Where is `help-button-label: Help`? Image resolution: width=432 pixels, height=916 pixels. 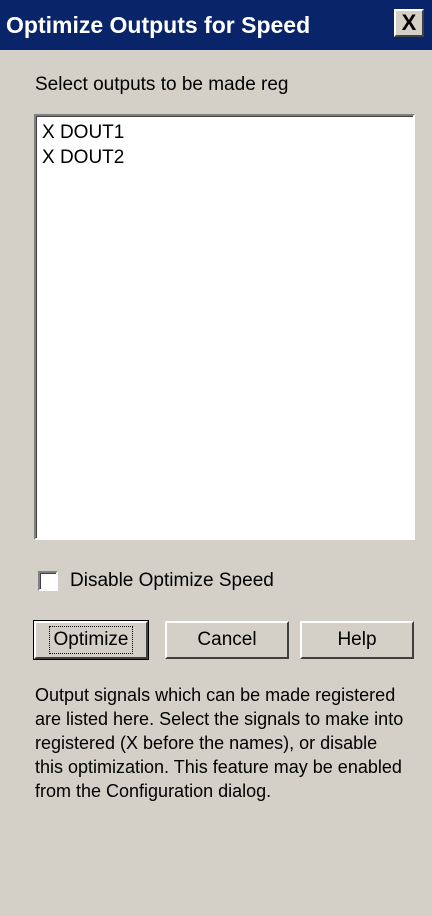 help-button-label: Help is located at coordinates (357, 639).